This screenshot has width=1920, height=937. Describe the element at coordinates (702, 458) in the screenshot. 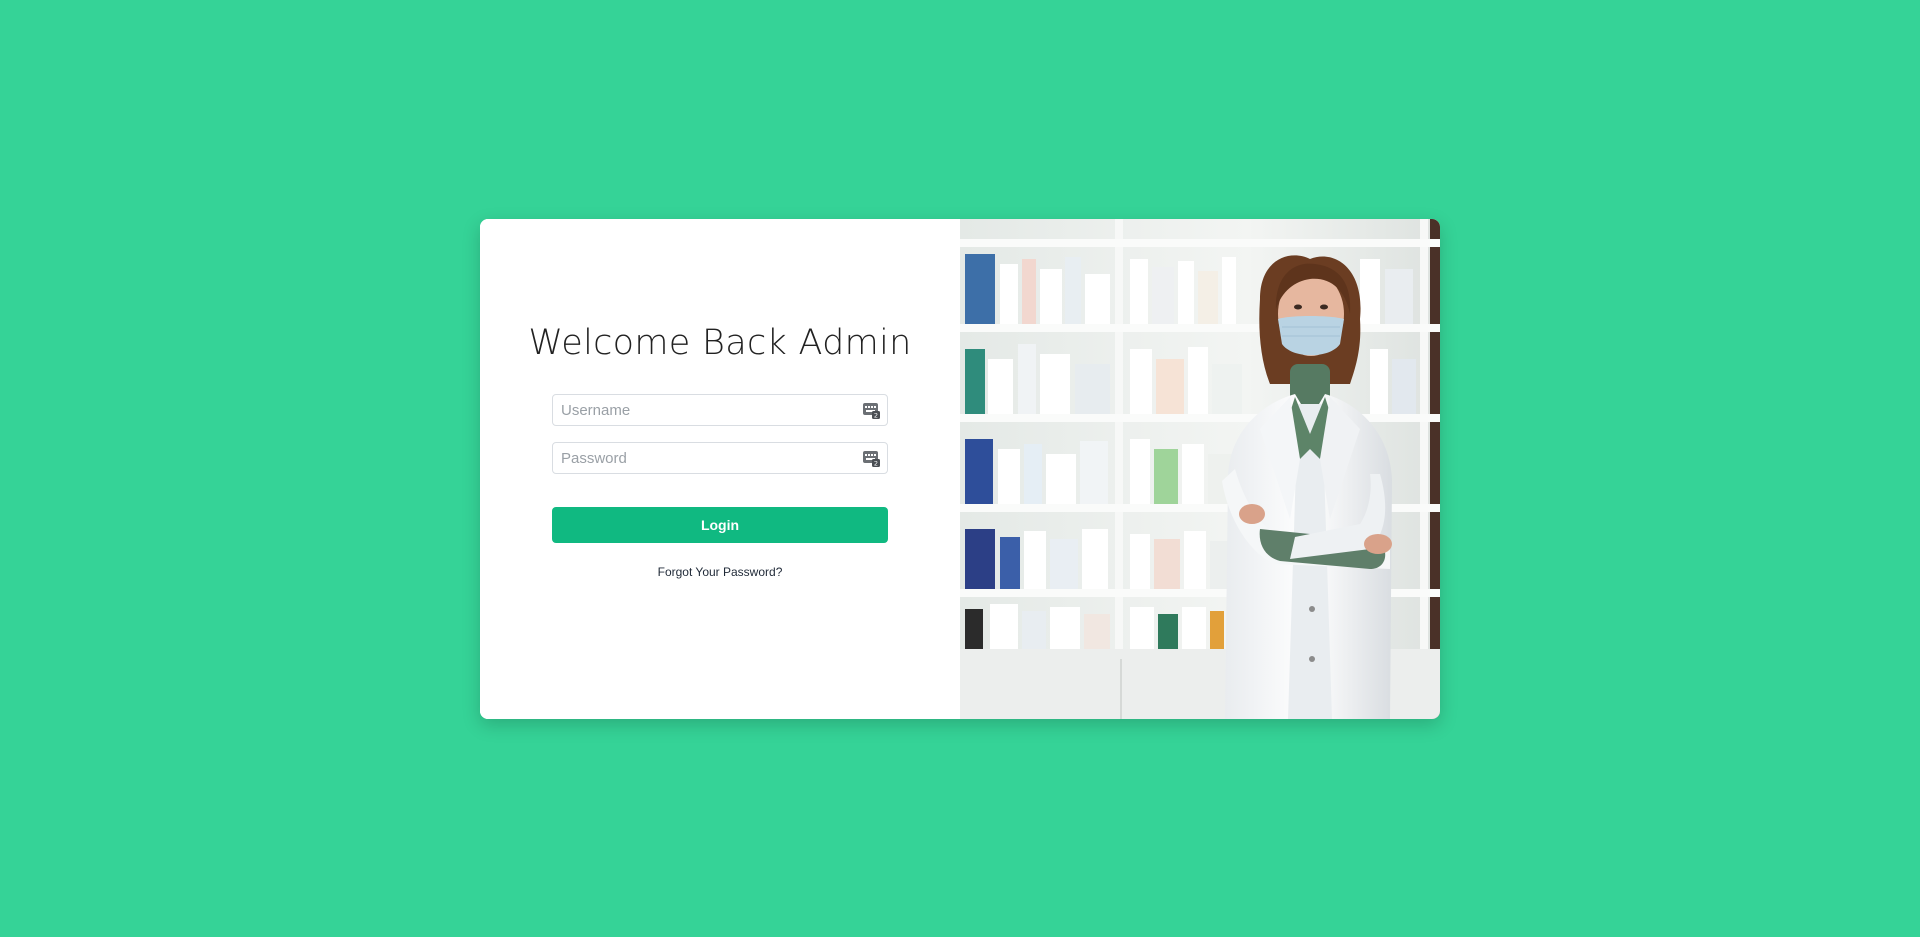

I see `password-input` at that location.